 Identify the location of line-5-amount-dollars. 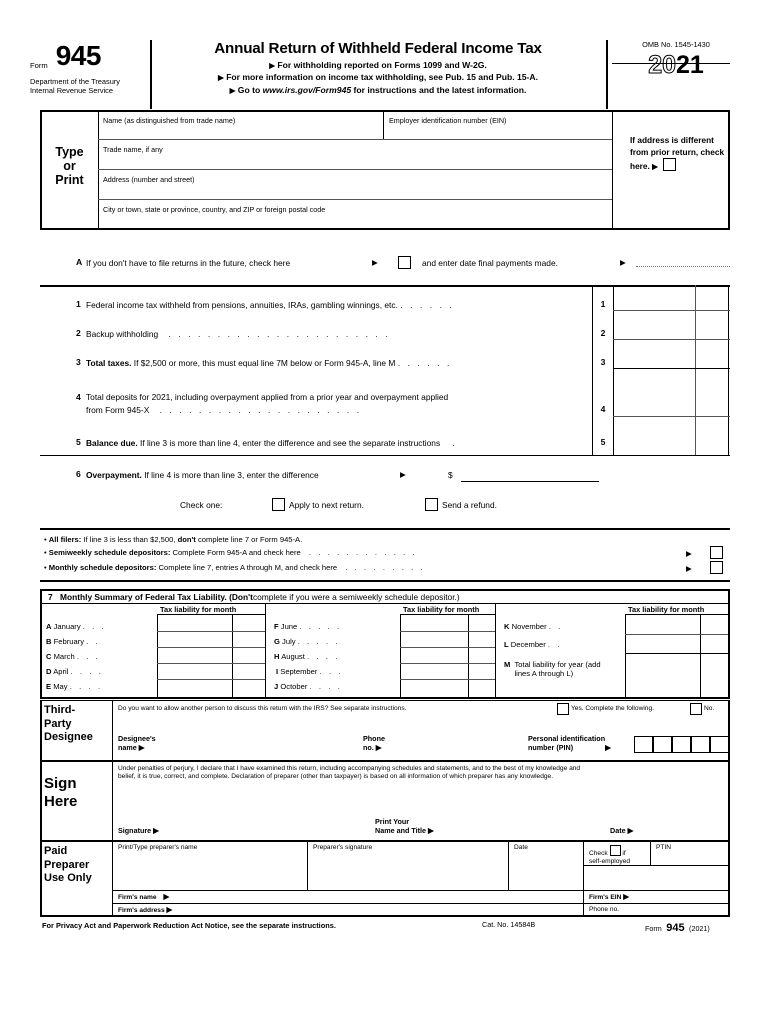
(654, 437).